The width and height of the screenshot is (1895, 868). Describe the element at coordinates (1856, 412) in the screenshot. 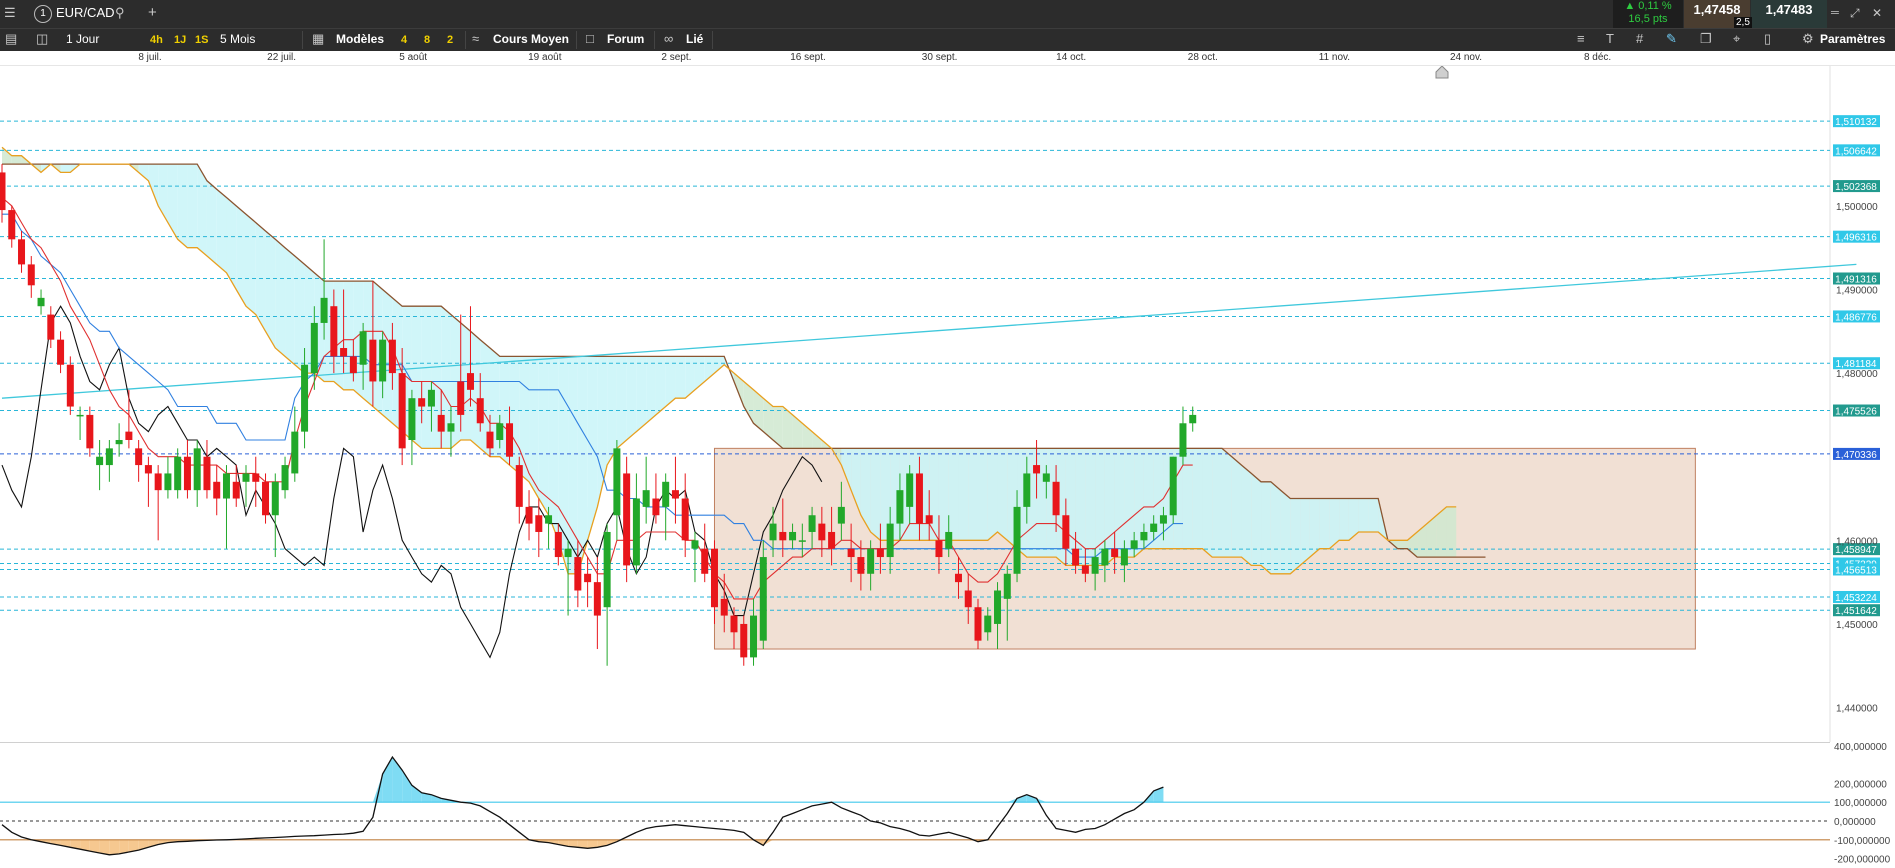

I see `level-label: 1,475526` at that location.